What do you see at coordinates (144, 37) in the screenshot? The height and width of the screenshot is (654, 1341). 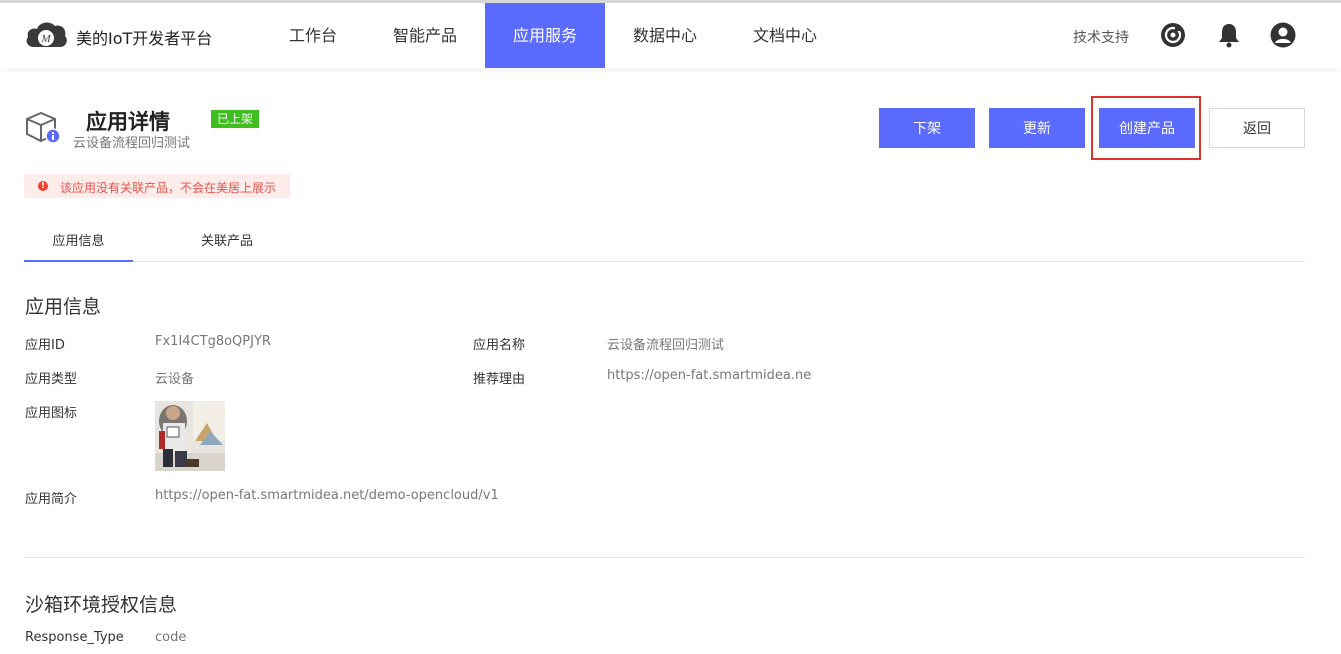 I see `brand-name: 美的IoT开发者平台` at bounding box center [144, 37].